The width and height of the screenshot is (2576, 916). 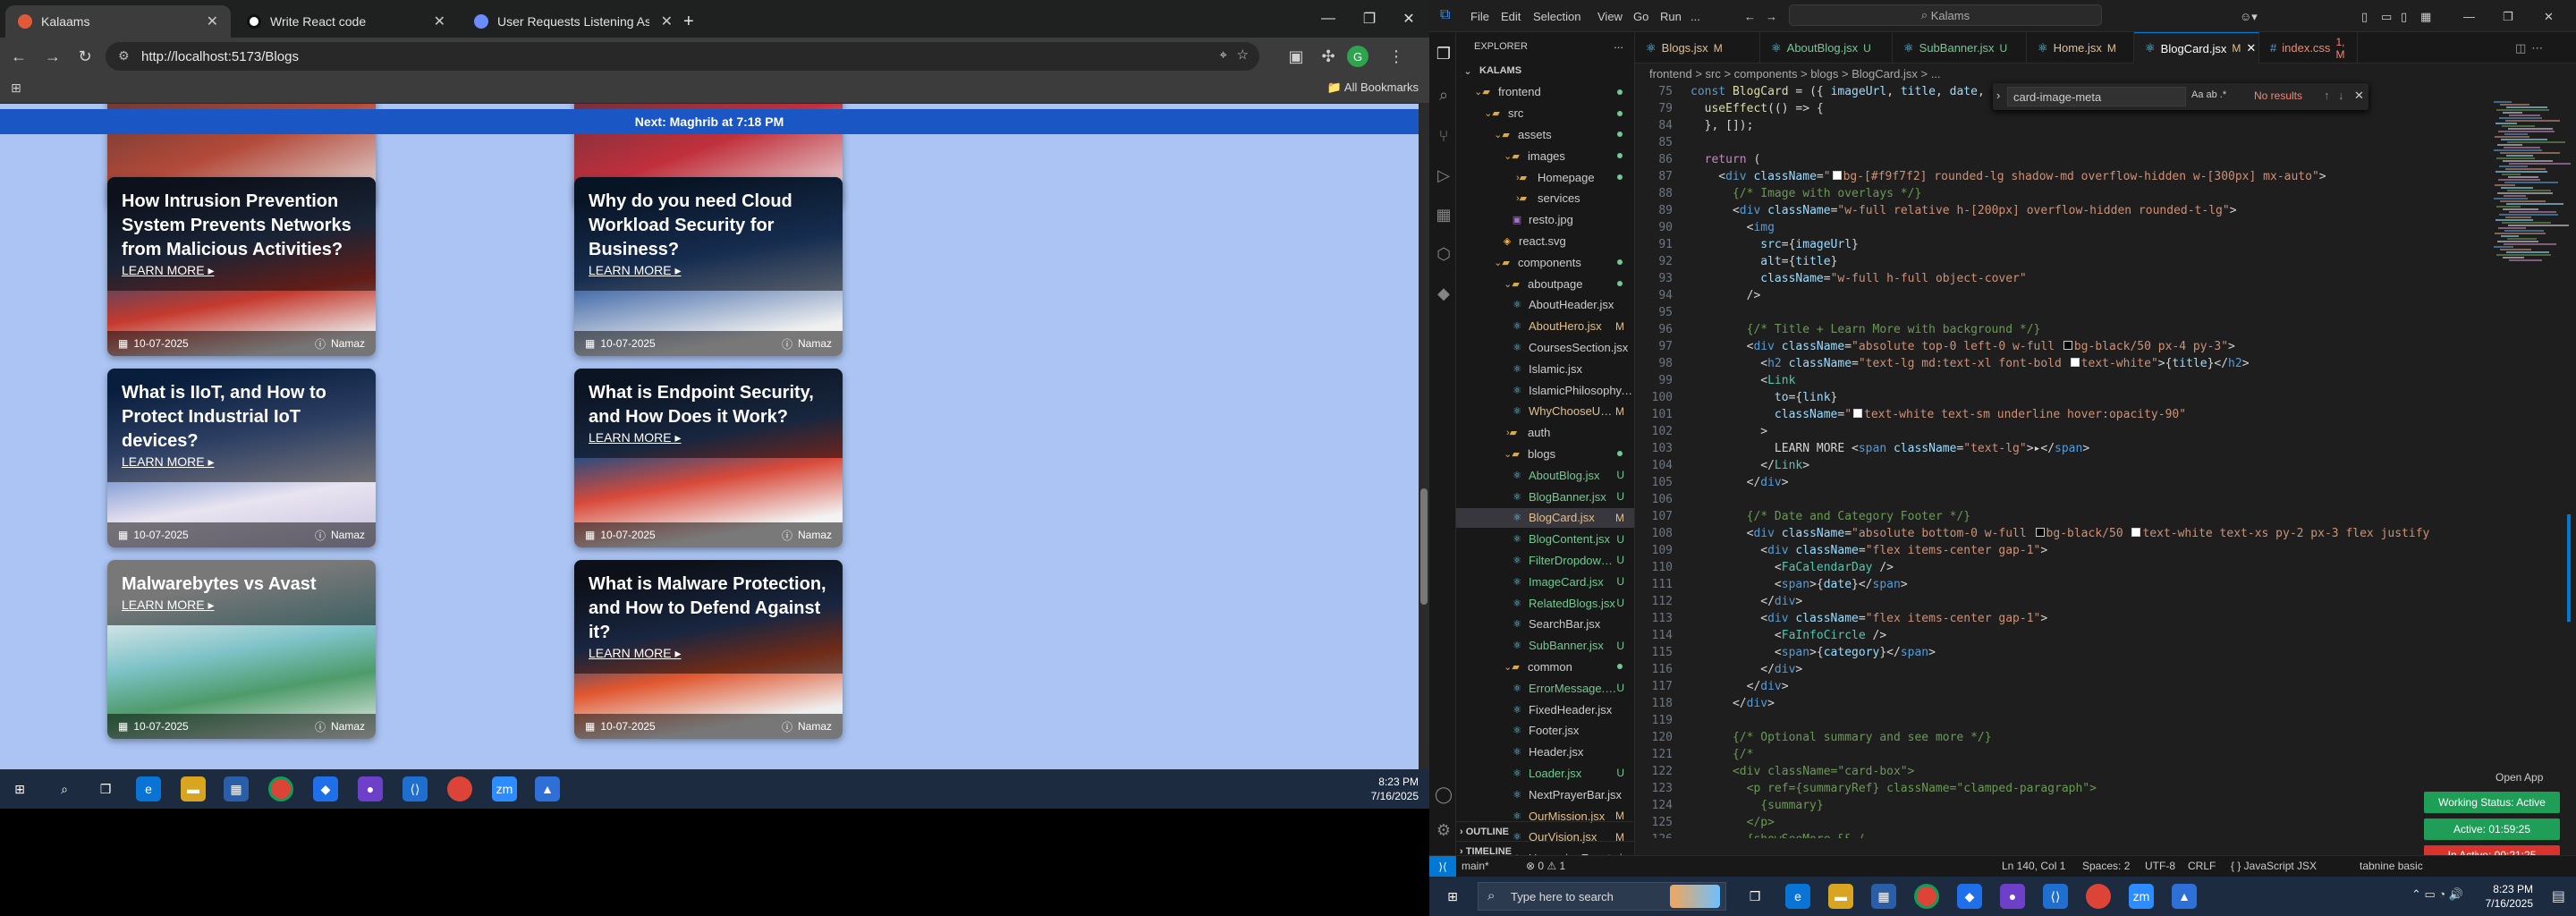 I want to click on vs-close-icon: ✕, so click(x=2549, y=17).